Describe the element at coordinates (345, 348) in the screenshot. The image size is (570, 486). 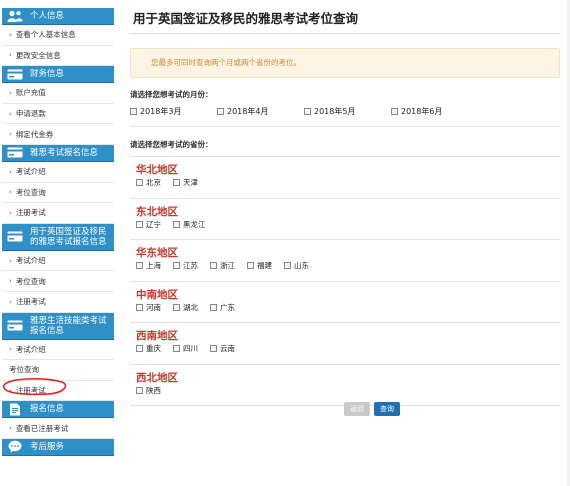
I see `province-options: 重庆 四川 云南` at that location.